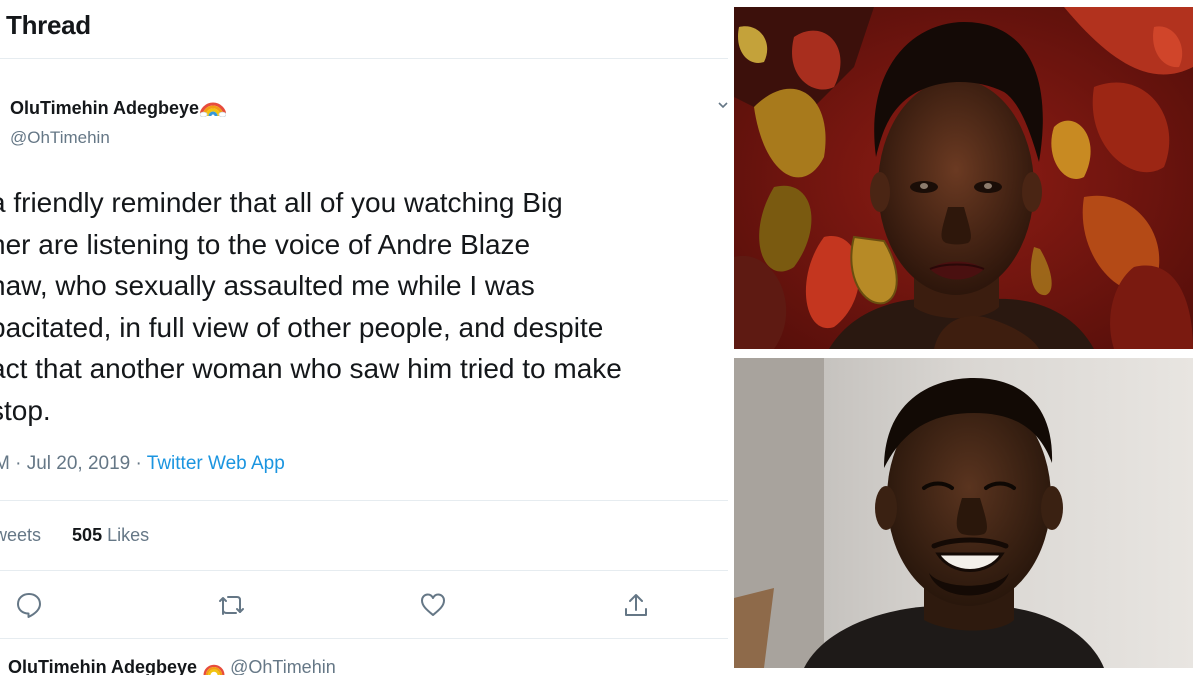  What do you see at coordinates (216, 463) in the screenshot?
I see `tweet-source-link: Twitter Web App` at bounding box center [216, 463].